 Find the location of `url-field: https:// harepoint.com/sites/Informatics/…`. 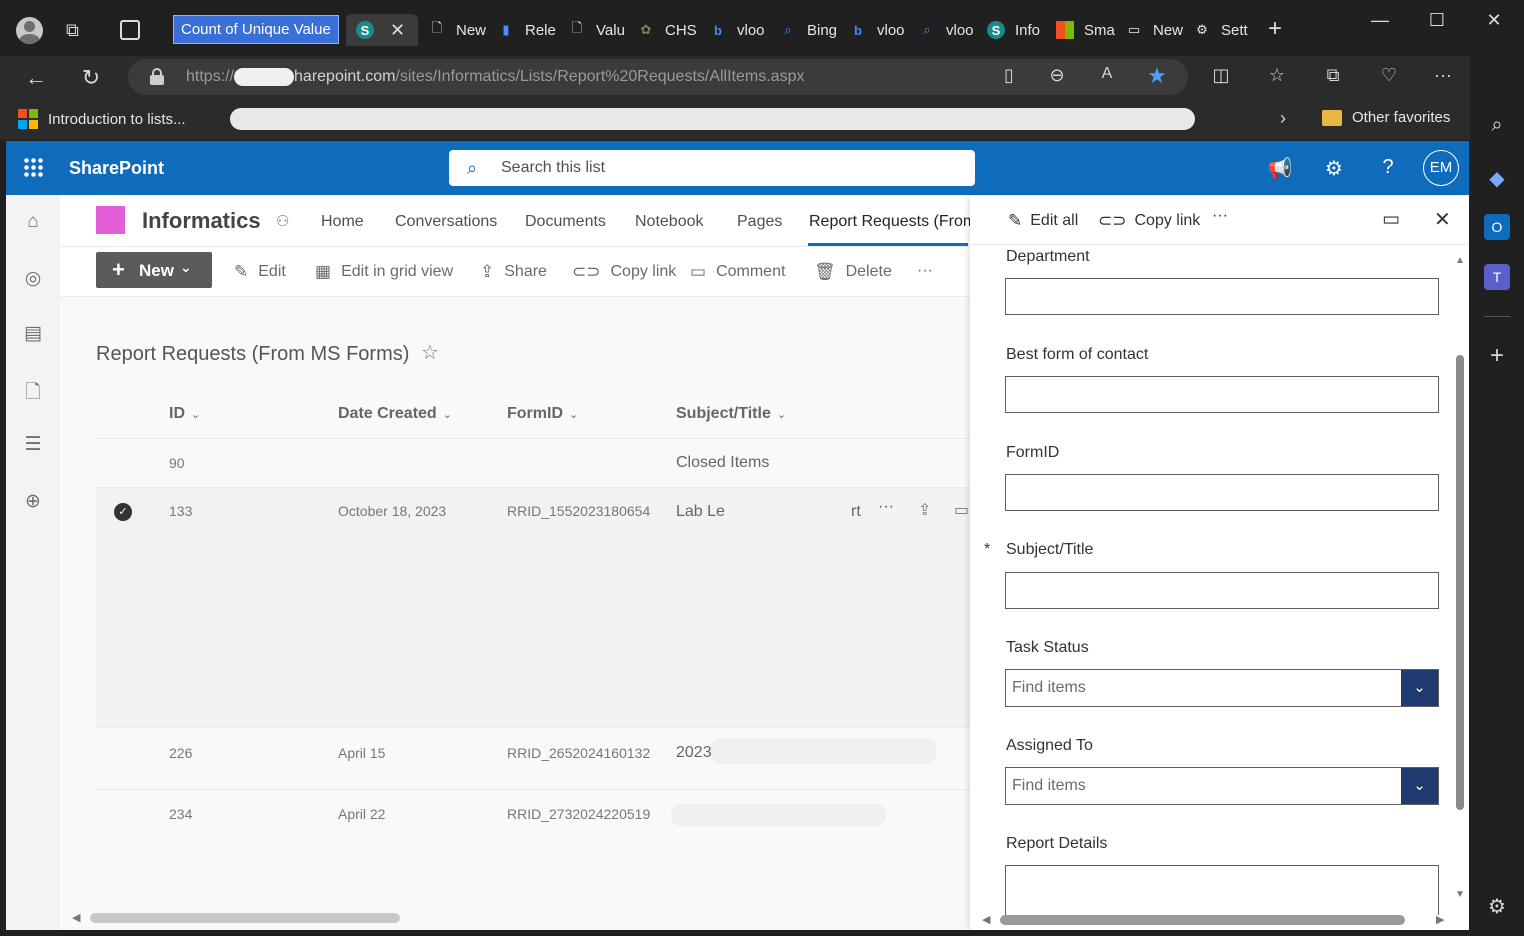

url-field: https:// harepoint.com/sites/Informatics/… is located at coordinates (658, 77).